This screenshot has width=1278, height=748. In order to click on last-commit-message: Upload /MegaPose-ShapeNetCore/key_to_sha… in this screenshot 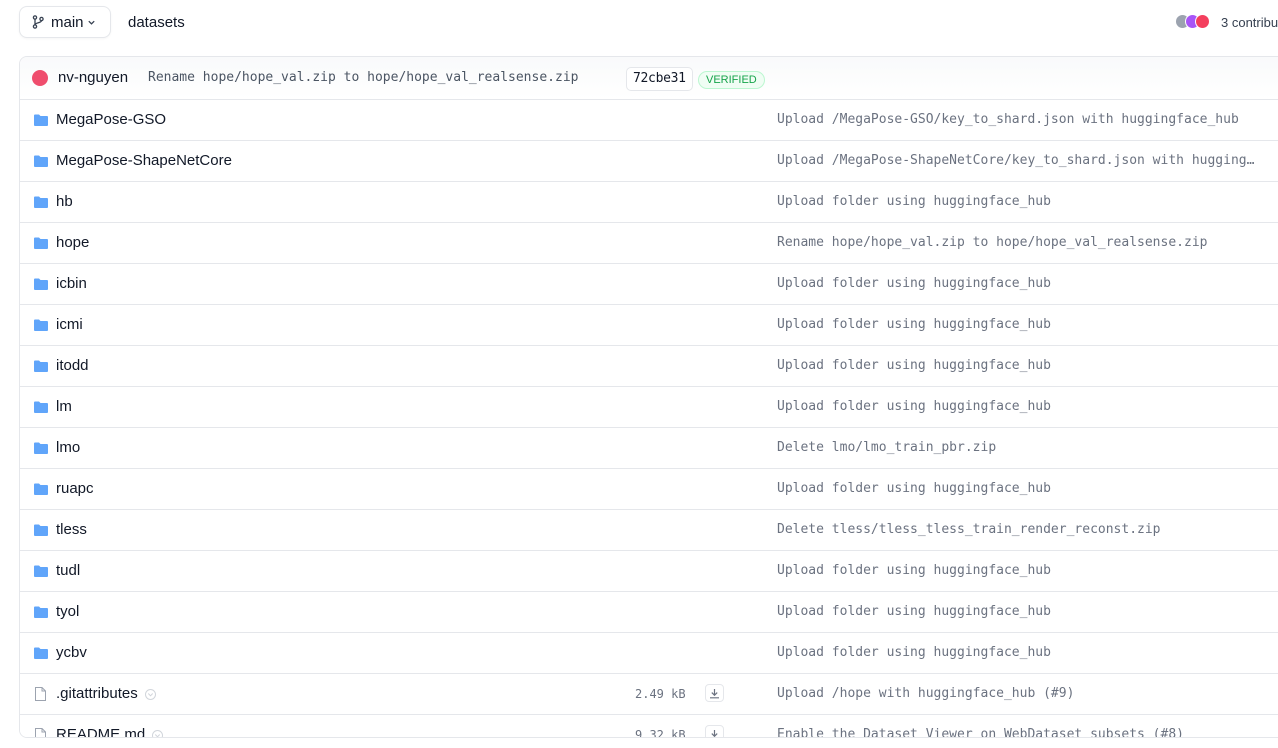, I will do `click(1019, 160)`.